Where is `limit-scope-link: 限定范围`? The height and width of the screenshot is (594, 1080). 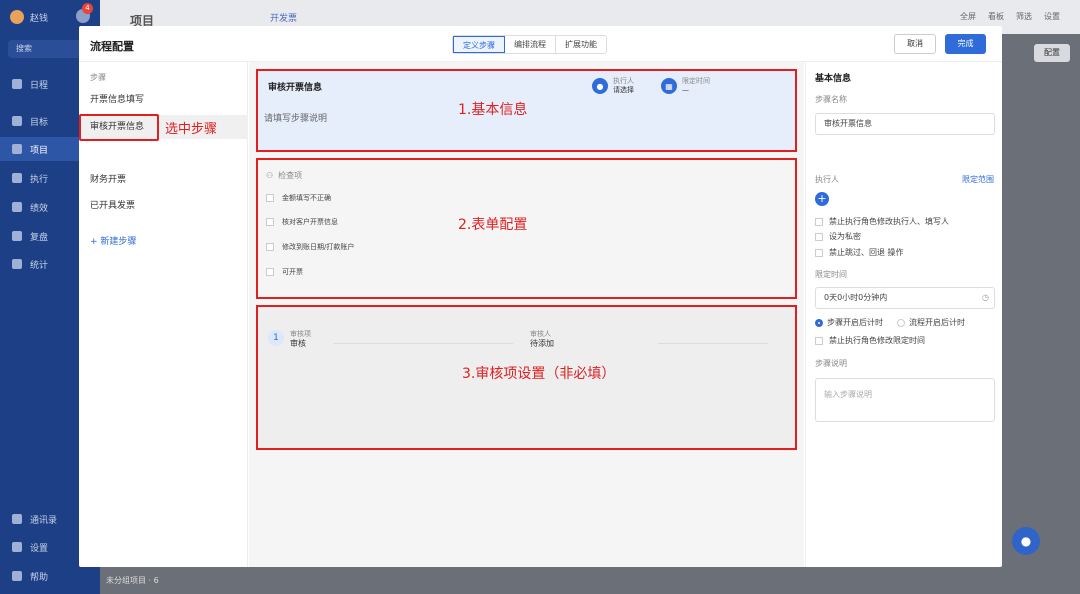 limit-scope-link: 限定范围 is located at coordinates (978, 179).